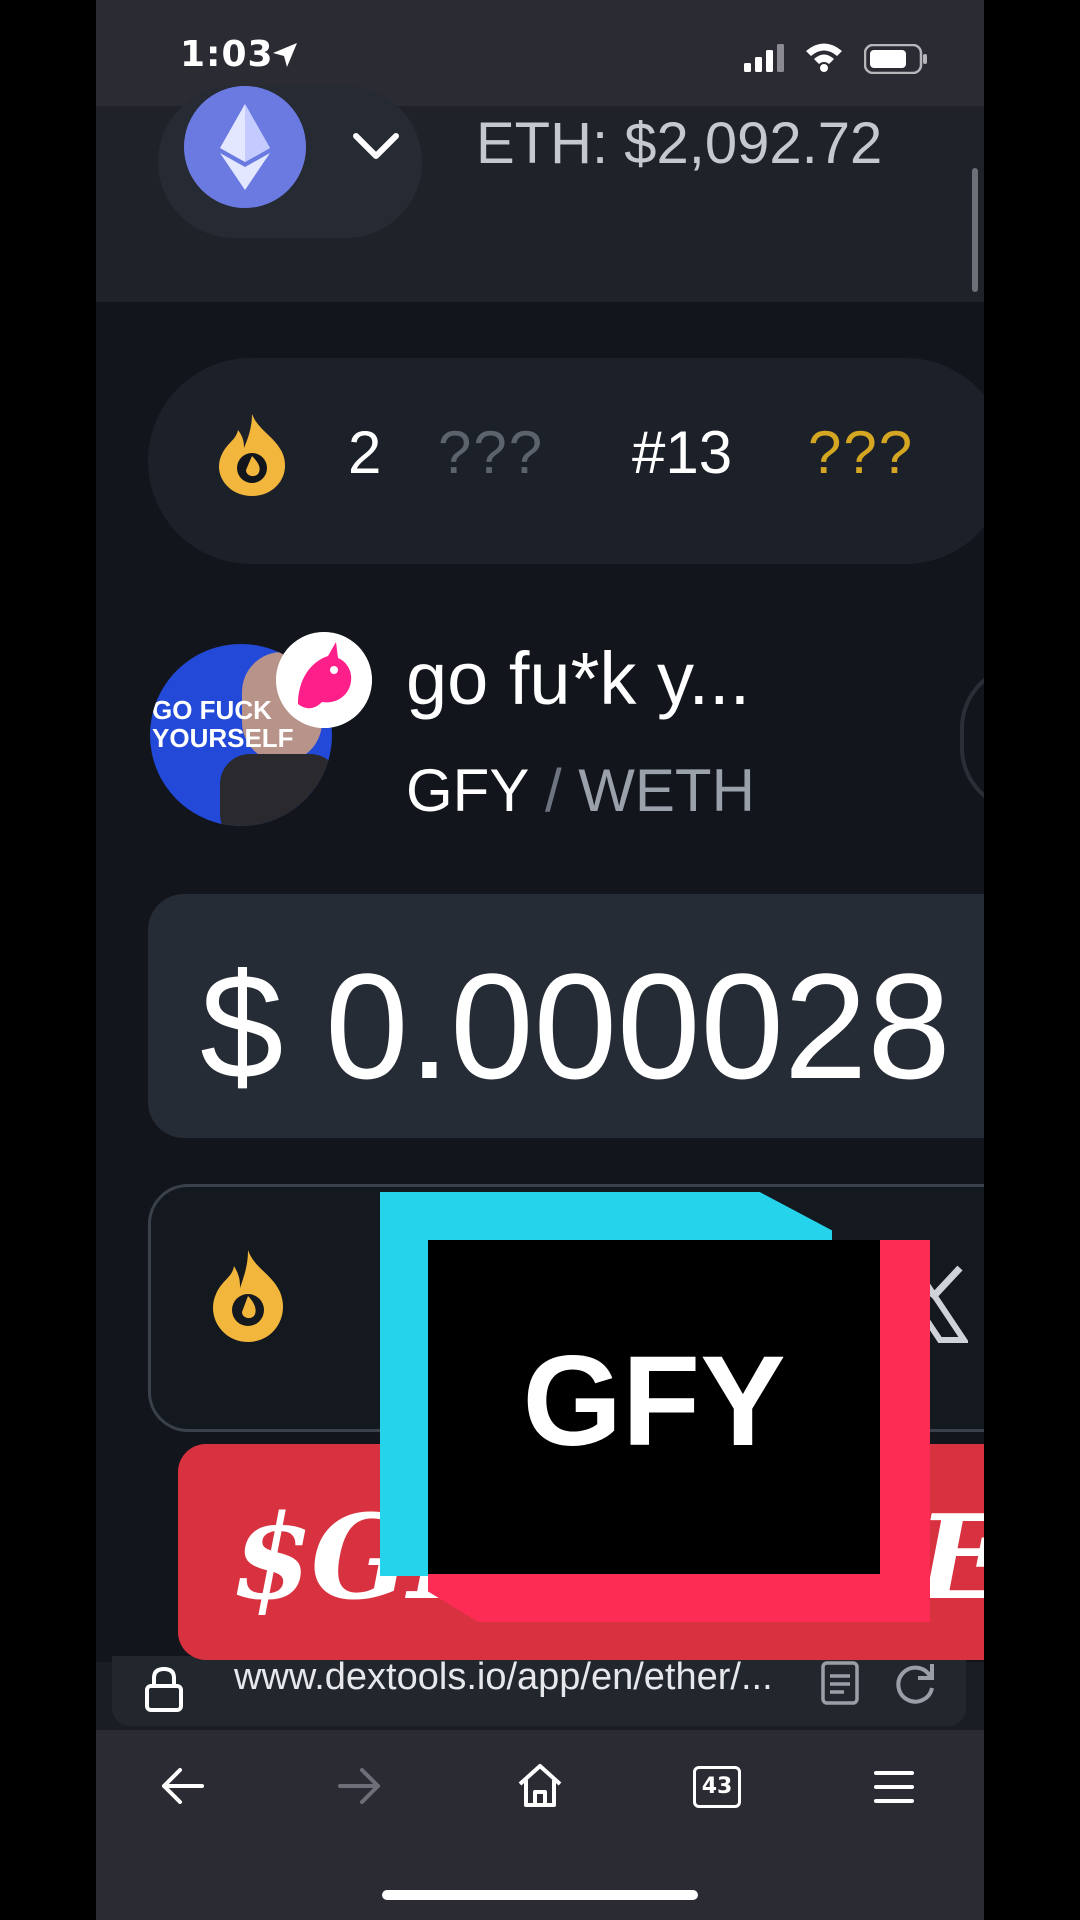  What do you see at coordinates (915, 1683) in the screenshot?
I see `reload-icon` at bounding box center [915, 1683].